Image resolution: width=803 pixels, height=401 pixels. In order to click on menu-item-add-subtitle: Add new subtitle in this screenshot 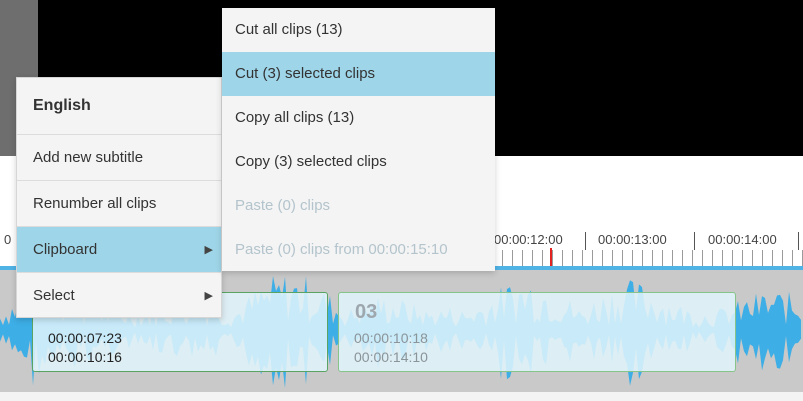, I will do `click(119, 157)`.